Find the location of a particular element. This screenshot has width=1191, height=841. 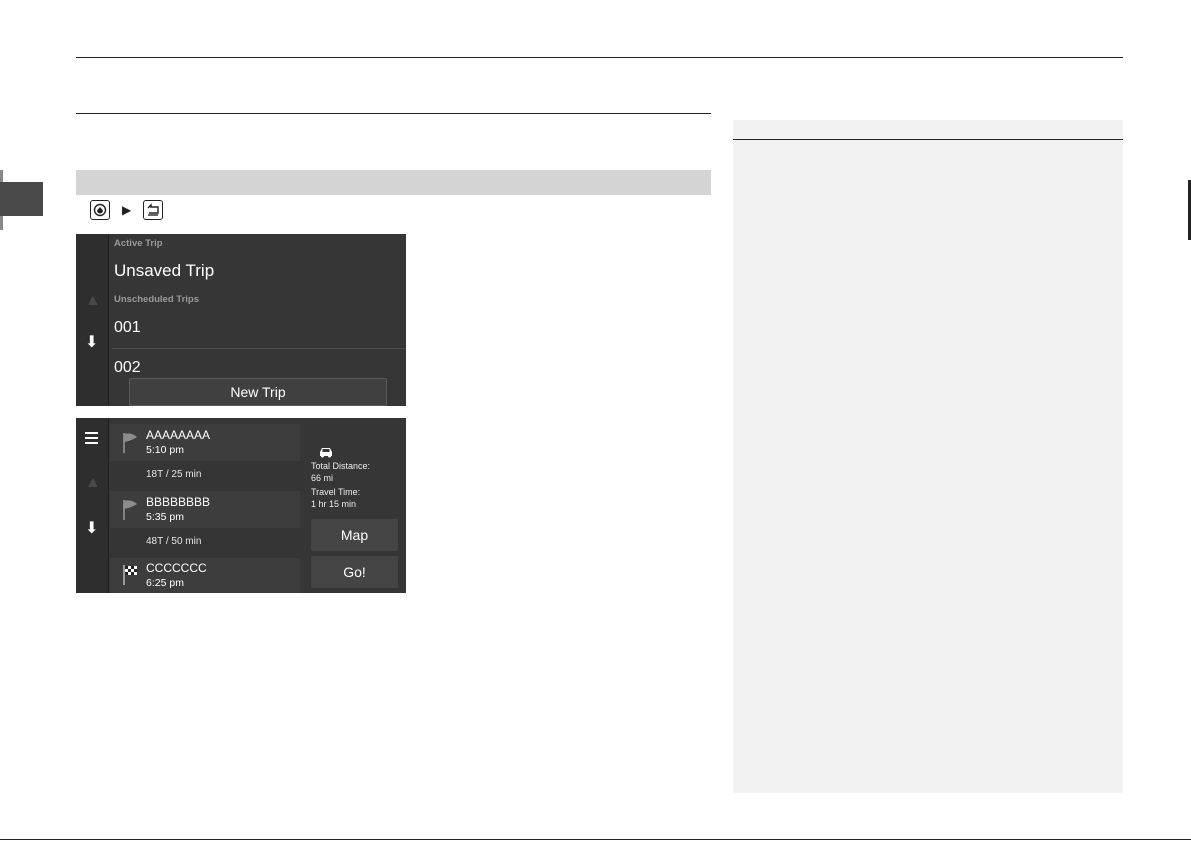

total-distance-value: 66 mi is located at coordinates (322, 478).